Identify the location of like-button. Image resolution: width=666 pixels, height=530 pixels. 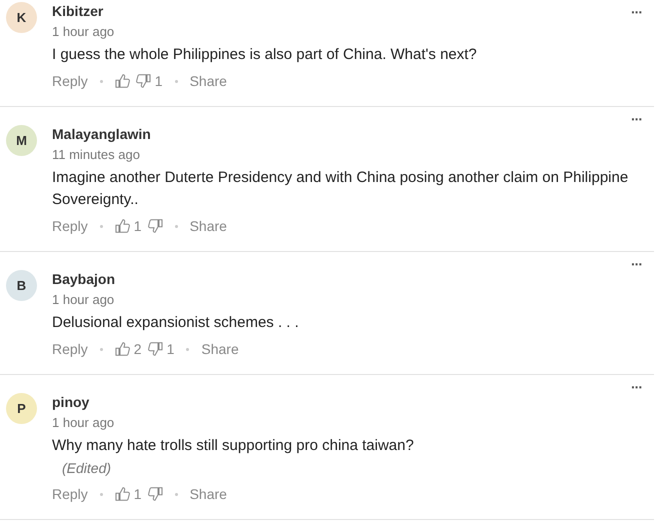
(122, 81).